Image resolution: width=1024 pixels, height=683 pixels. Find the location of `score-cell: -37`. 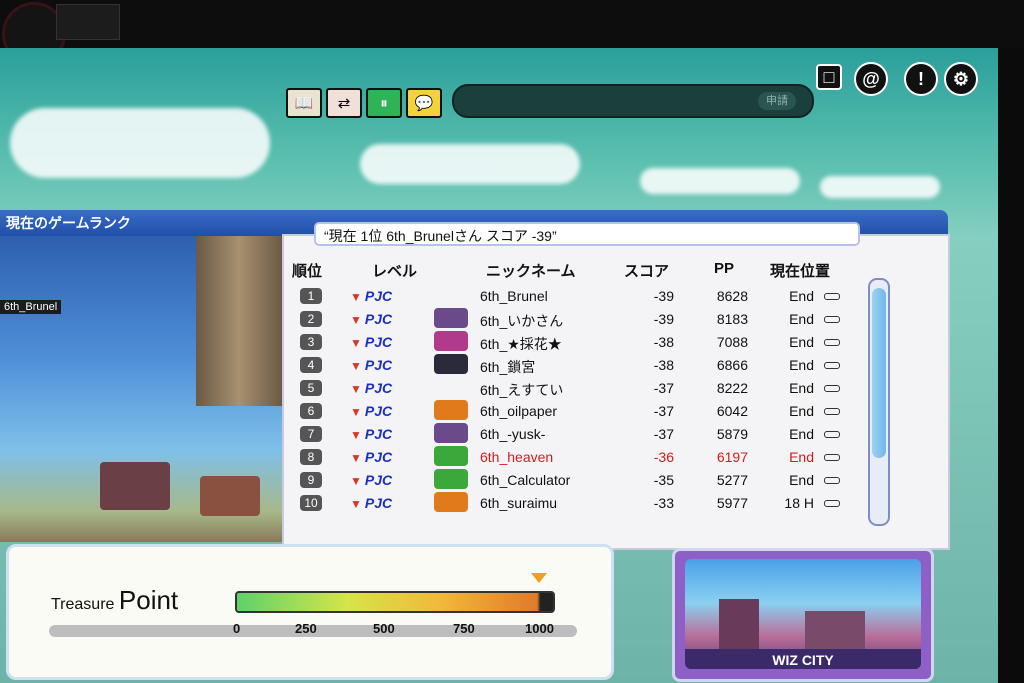

score-cell: -37 is located at coordinates (663, 388).